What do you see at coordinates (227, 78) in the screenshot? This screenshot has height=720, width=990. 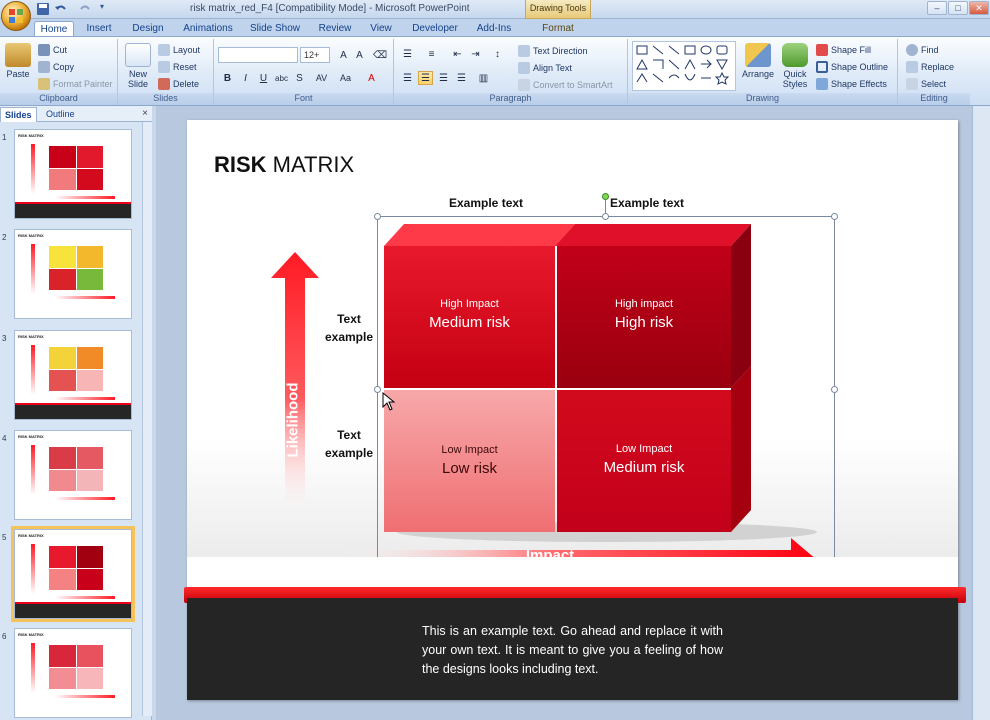 I see `bold-button: B` at bounding box center [227, 78].